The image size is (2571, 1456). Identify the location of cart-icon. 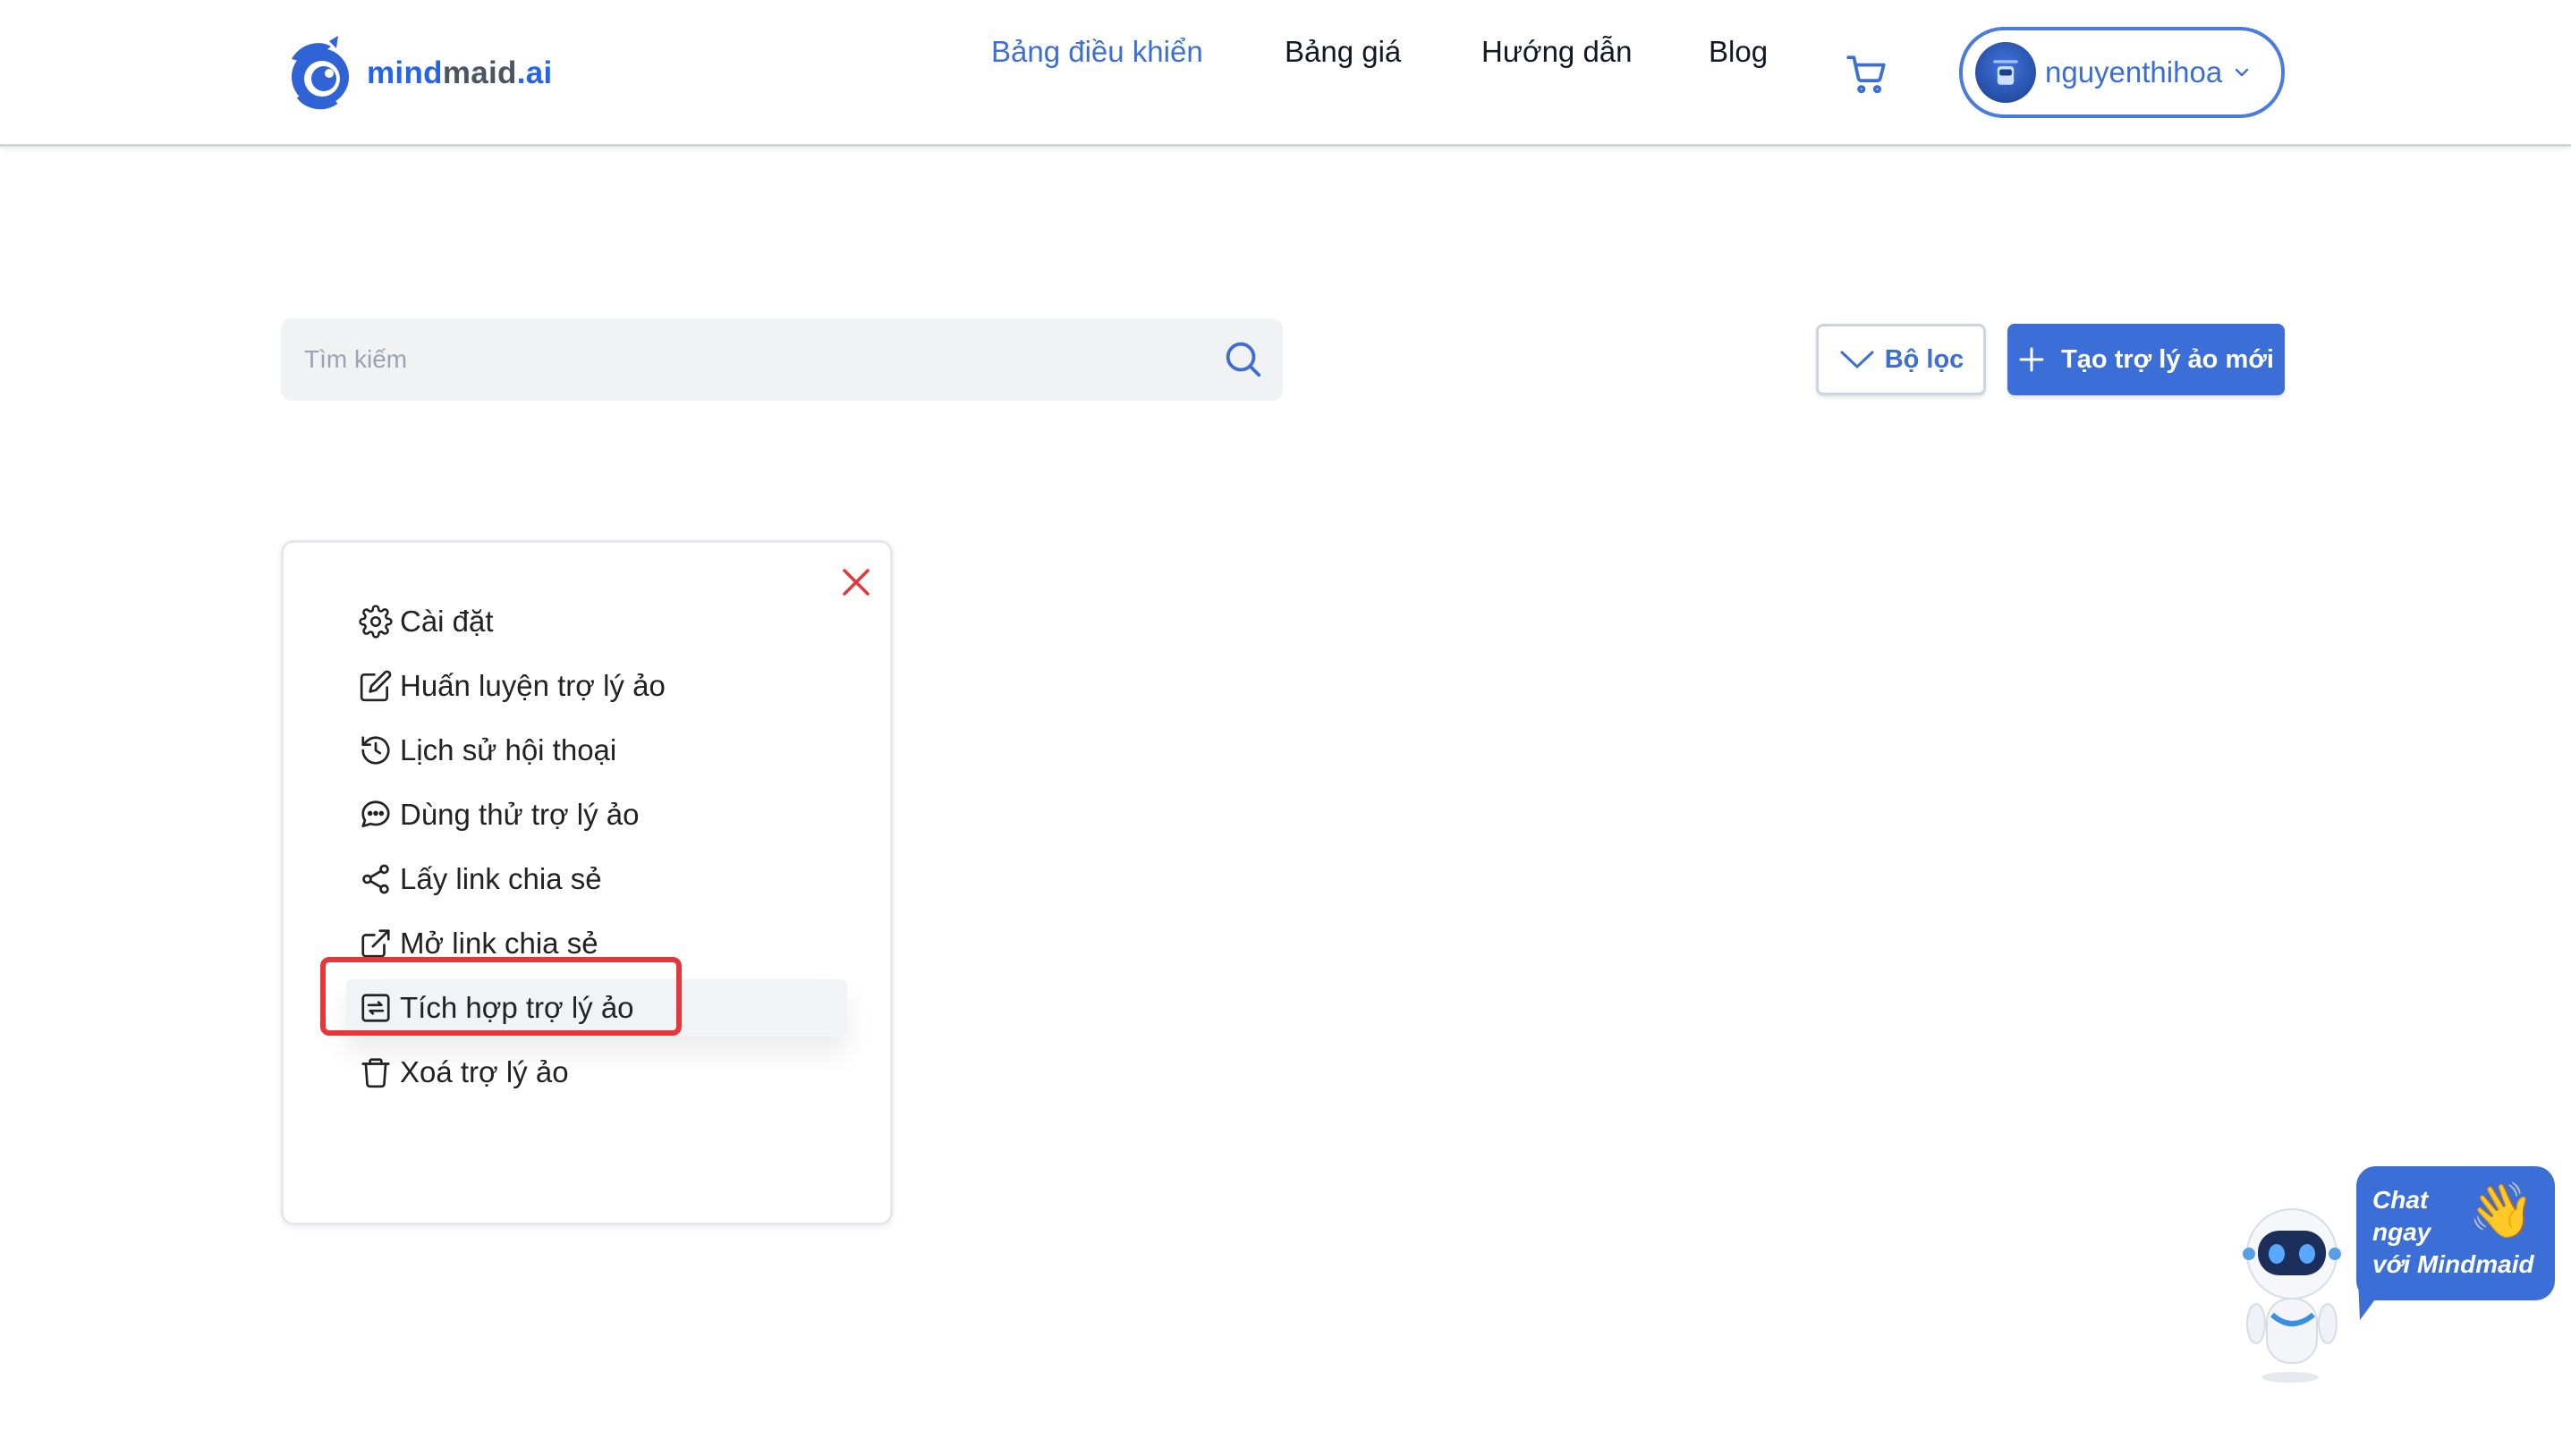
(1867, 74).